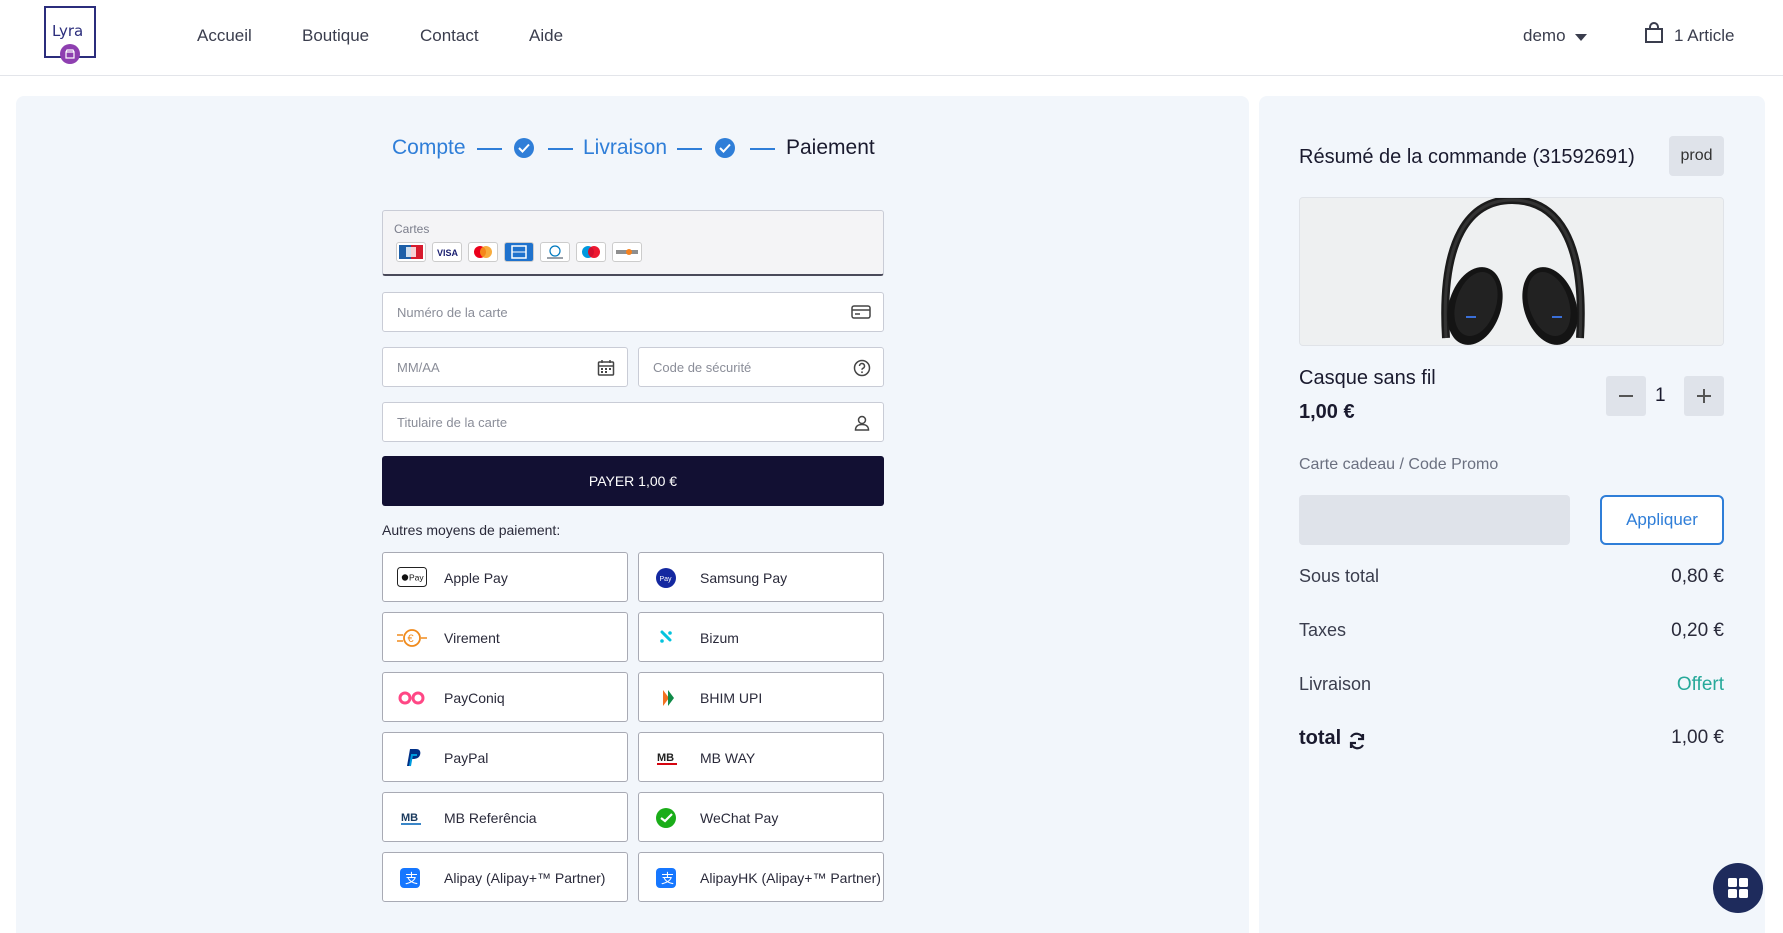 The image size is (1783, 933). Describe the element at coordinates (862, 425) in the screenshot. I see `user-icon` at that location.